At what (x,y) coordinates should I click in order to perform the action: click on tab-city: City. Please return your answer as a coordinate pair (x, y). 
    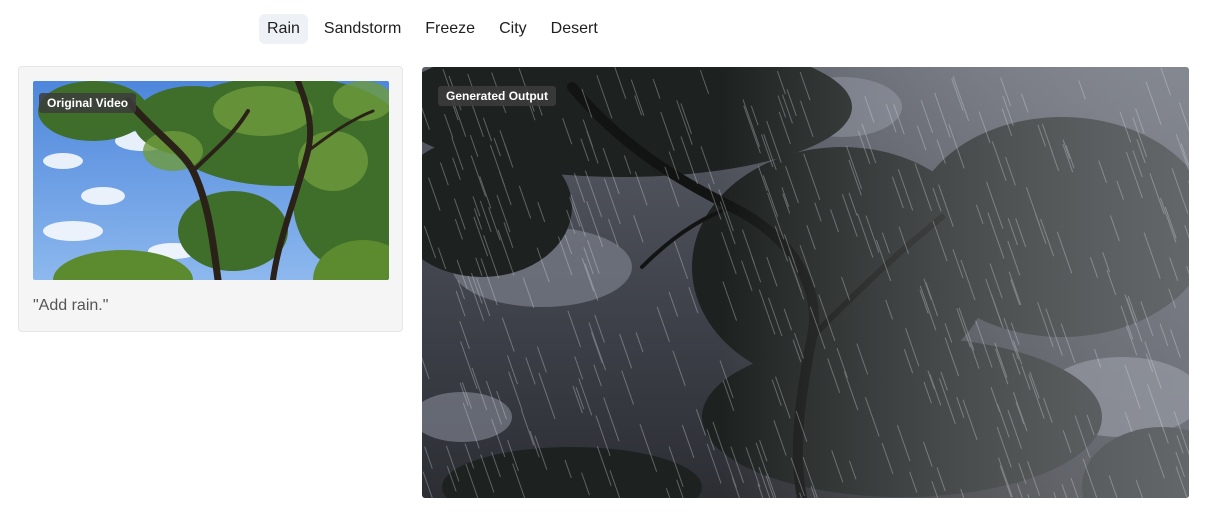
    Looking at the image, I should click on (513, 29).